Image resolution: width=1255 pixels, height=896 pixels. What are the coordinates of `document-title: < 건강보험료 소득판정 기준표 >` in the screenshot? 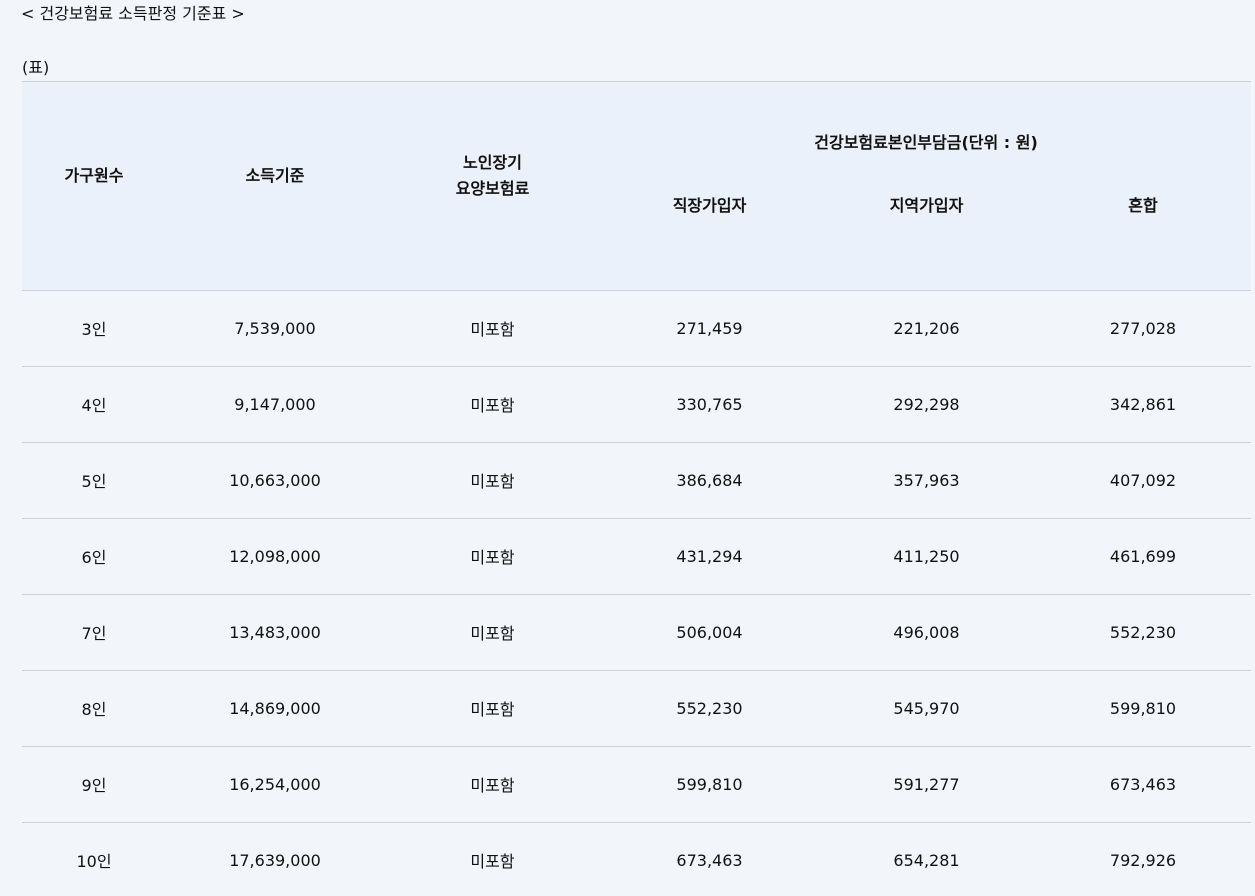 It's located at (133, 13).